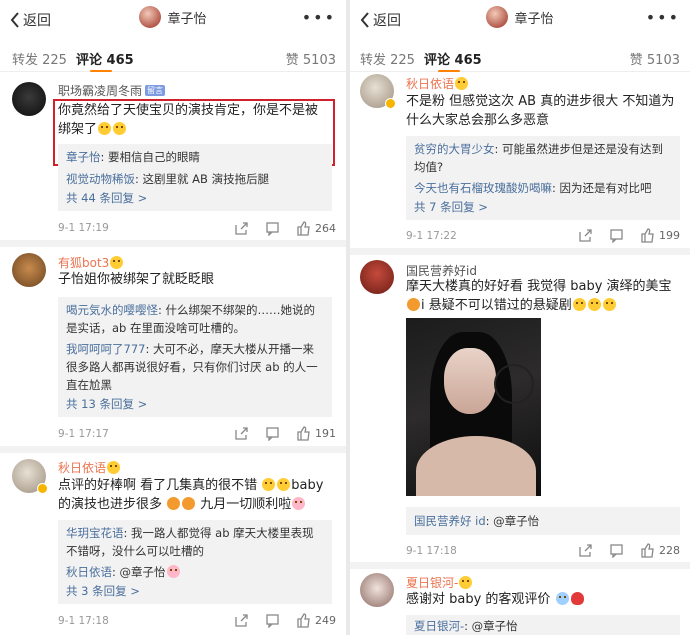 The width and height of the screenshot is (690, 635). What do you see at coordinates (195, 198) in the screenshot?
I see `more-replies-link: 共 44 条回复 >` at bounding box center [195, 198].